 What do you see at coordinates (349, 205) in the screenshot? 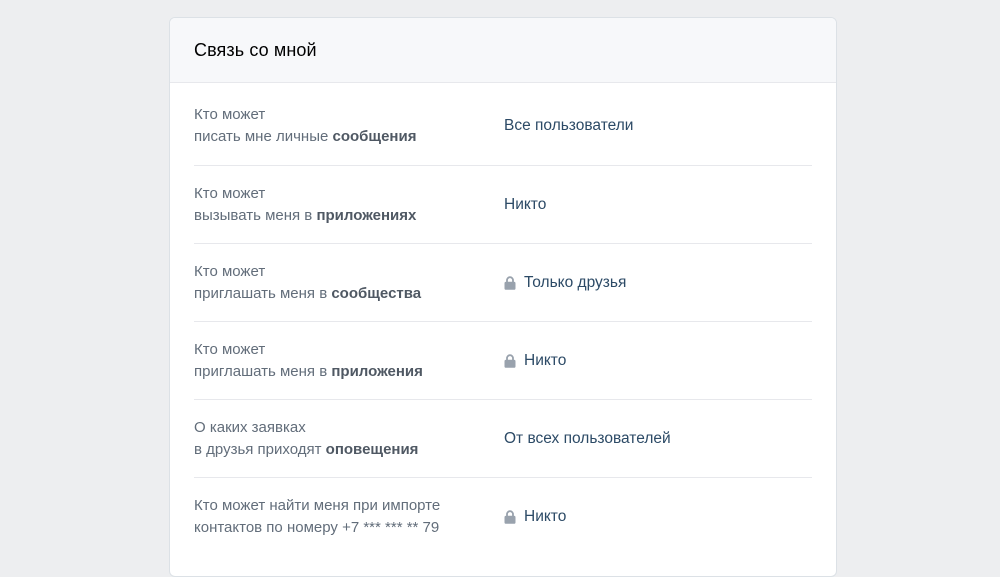
I see `setting-label: Кто может вызывать меня в приложениях` at bounding box center [349, 205].